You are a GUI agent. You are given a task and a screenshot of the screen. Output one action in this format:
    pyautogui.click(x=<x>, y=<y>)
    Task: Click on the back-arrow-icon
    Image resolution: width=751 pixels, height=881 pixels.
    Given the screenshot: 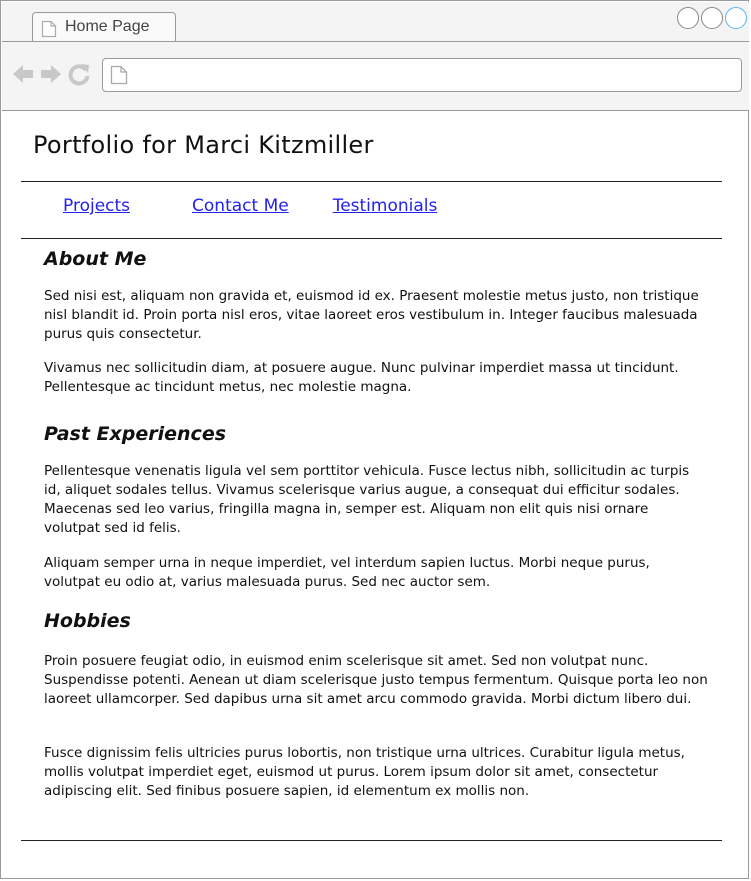 What is the action you would take?
    pyautogui.click(x=23, y=76)
    